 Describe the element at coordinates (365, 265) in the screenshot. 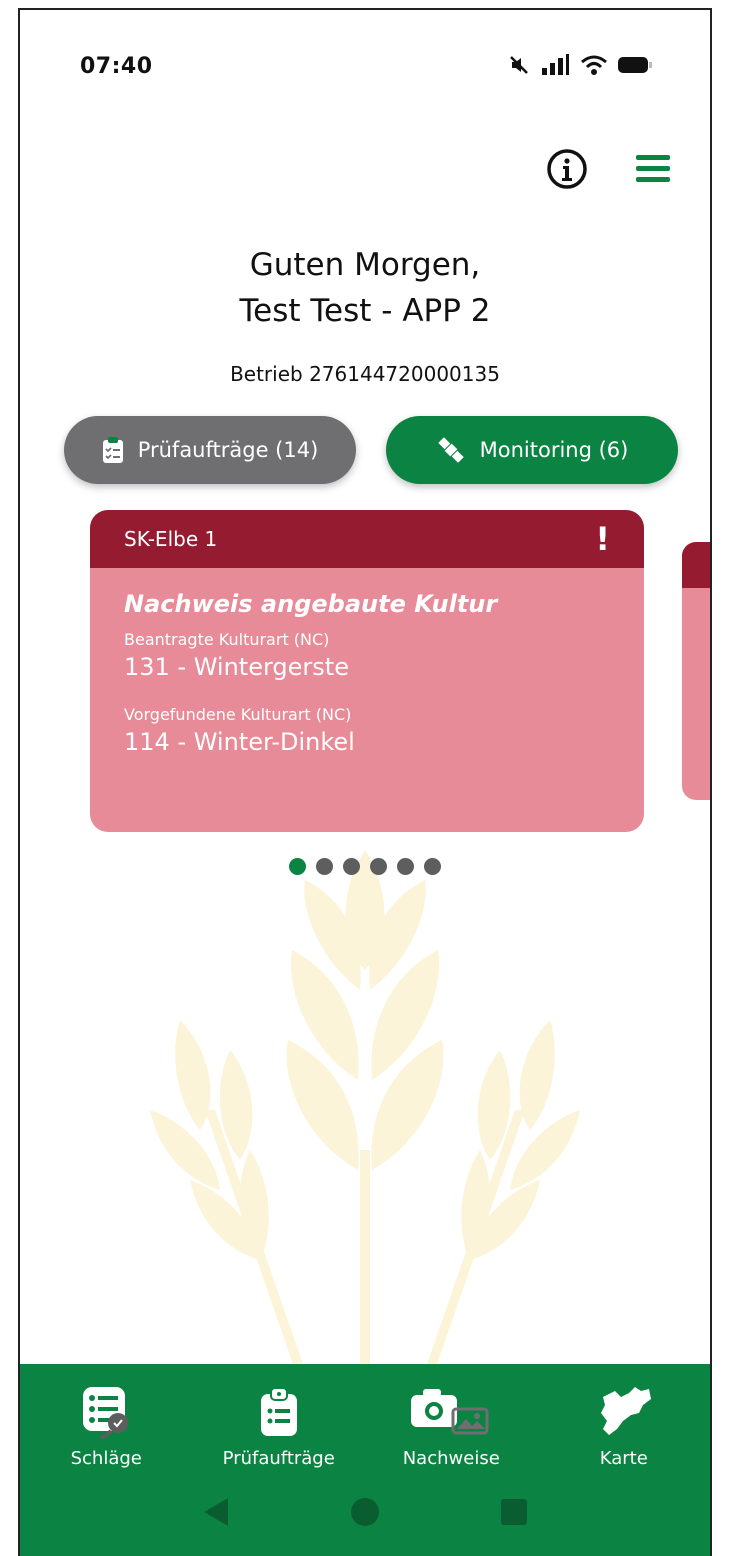

I see `greeting-line-1: Guten Morgen,` at that location.